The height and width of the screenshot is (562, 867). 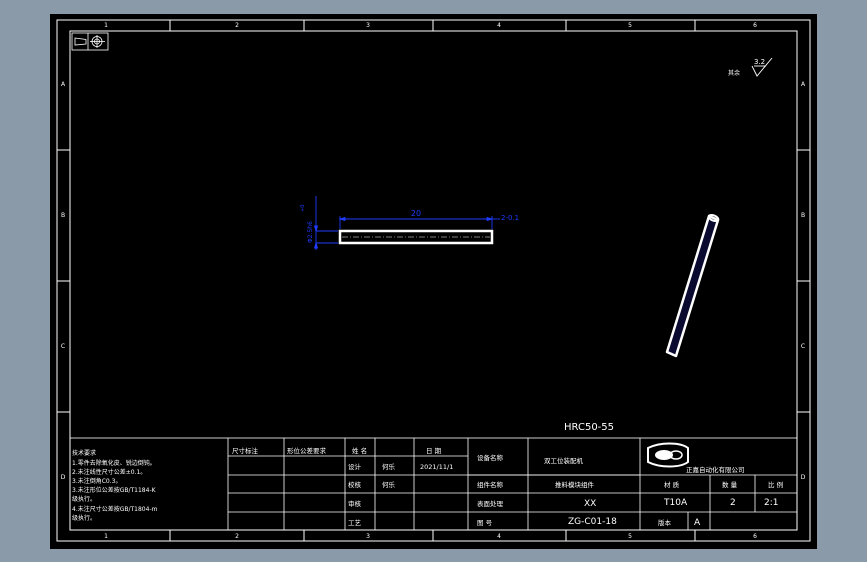 What do you see at coordinates (630, 536) in the screenshot?
I see `column-number-bottom-5: 5` at bounding box center [630, 536].